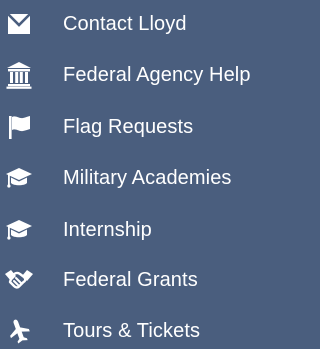  I want to click on government-building-icon, so click(19, 75).